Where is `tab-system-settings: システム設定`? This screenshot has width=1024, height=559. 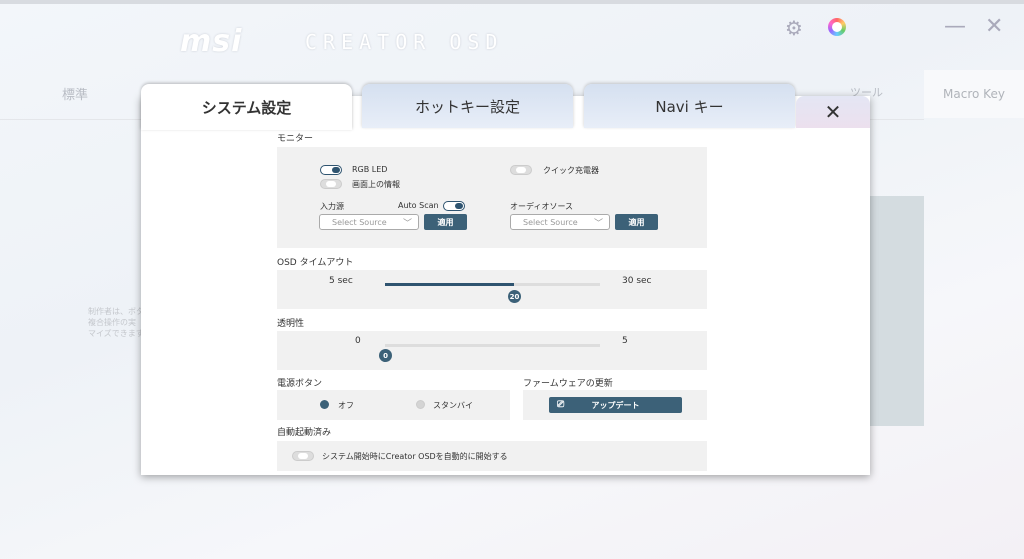
tab-system-settings: システム設定 is located at coordinates (246, 107).